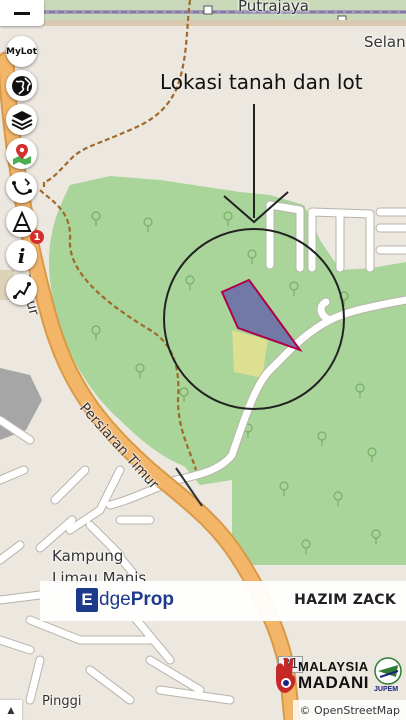 The width and height of the screenshot is (406, 720). I want to click on map-attribution: © OpenStreetMap, so click(349, 710).